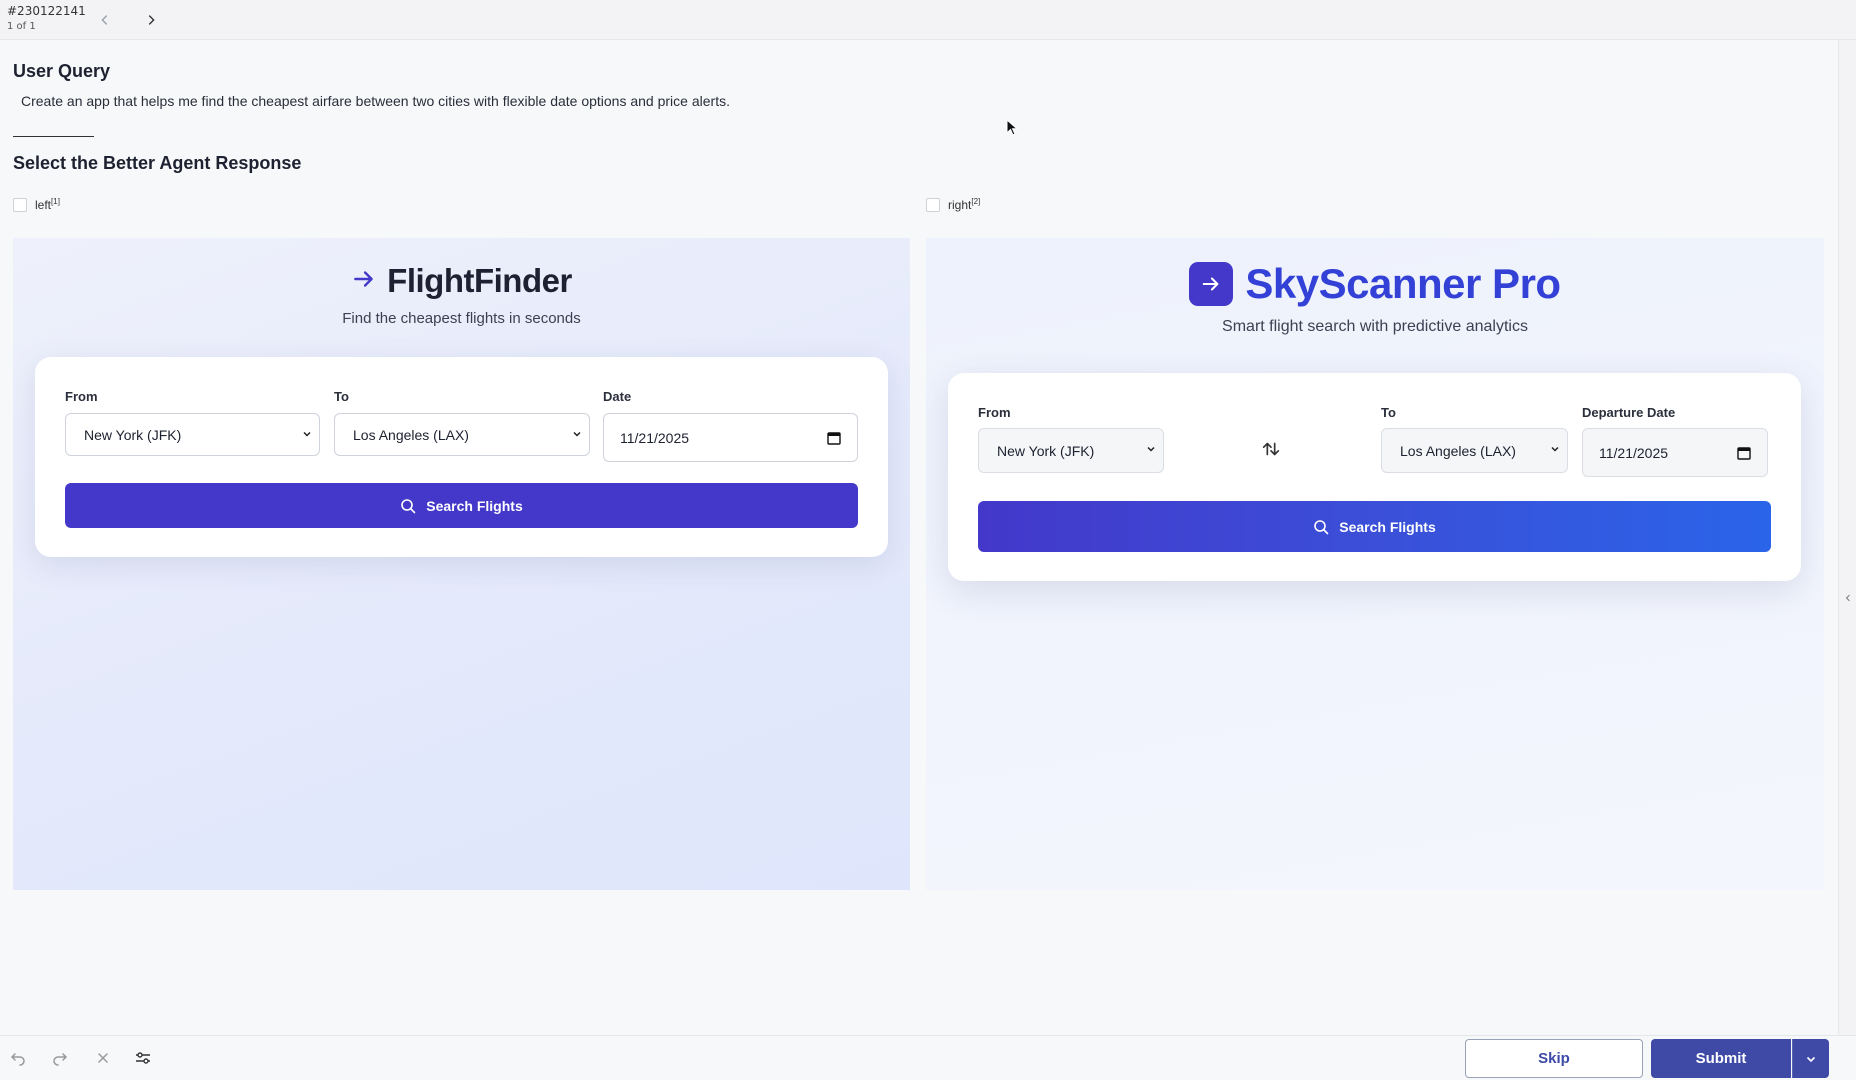 The width and height of the screenshot is (1856, 1080). Describe the element at coordinates (461, 281) in the screenshot. I see `flightfinder-title: FlightFinder` at that location.